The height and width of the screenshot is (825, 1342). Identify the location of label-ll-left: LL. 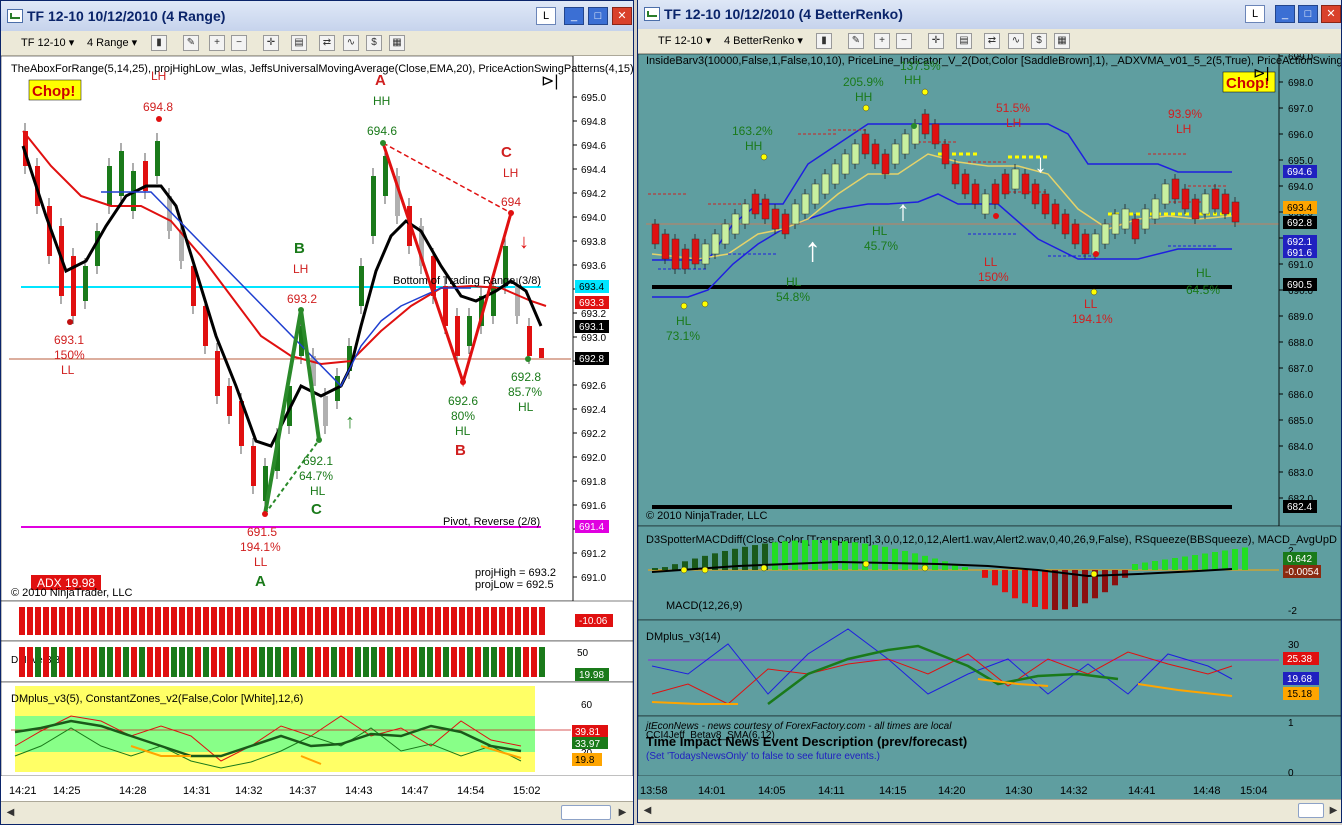
(68, 370).